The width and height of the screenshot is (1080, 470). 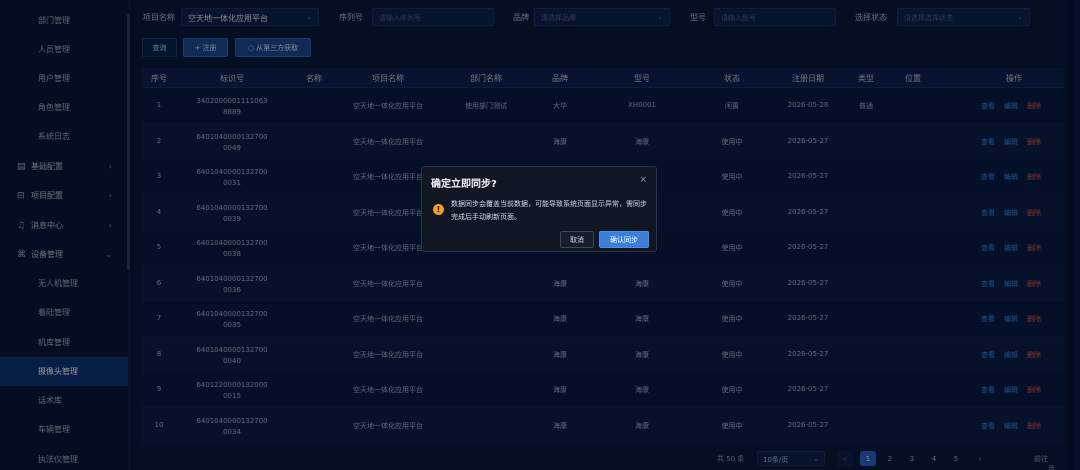 I want to click on dialog-title: 确定立即同步?, so click(x=464, y=184).